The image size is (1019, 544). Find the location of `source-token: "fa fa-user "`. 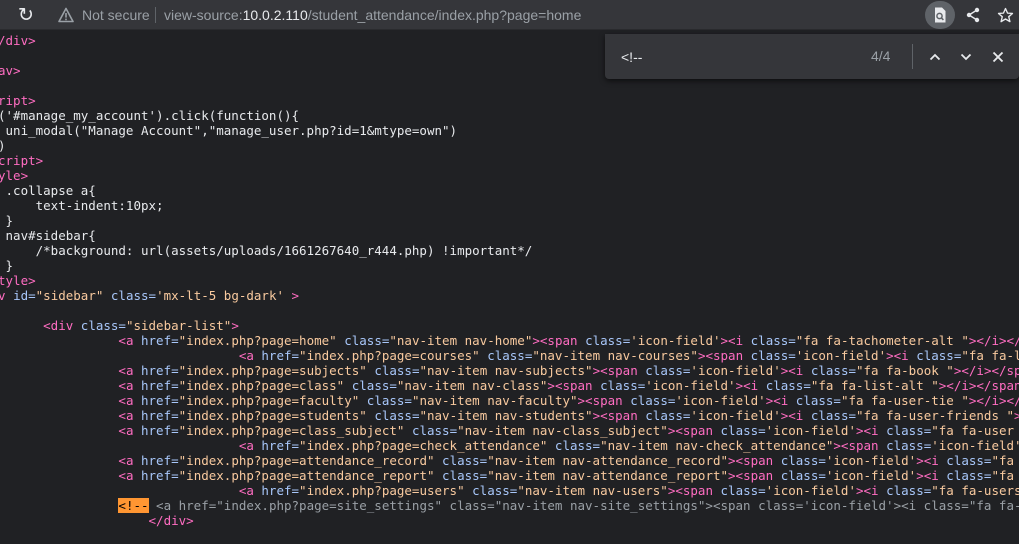

source-token: "fa fa-user " is located at coordinates (973, 430).